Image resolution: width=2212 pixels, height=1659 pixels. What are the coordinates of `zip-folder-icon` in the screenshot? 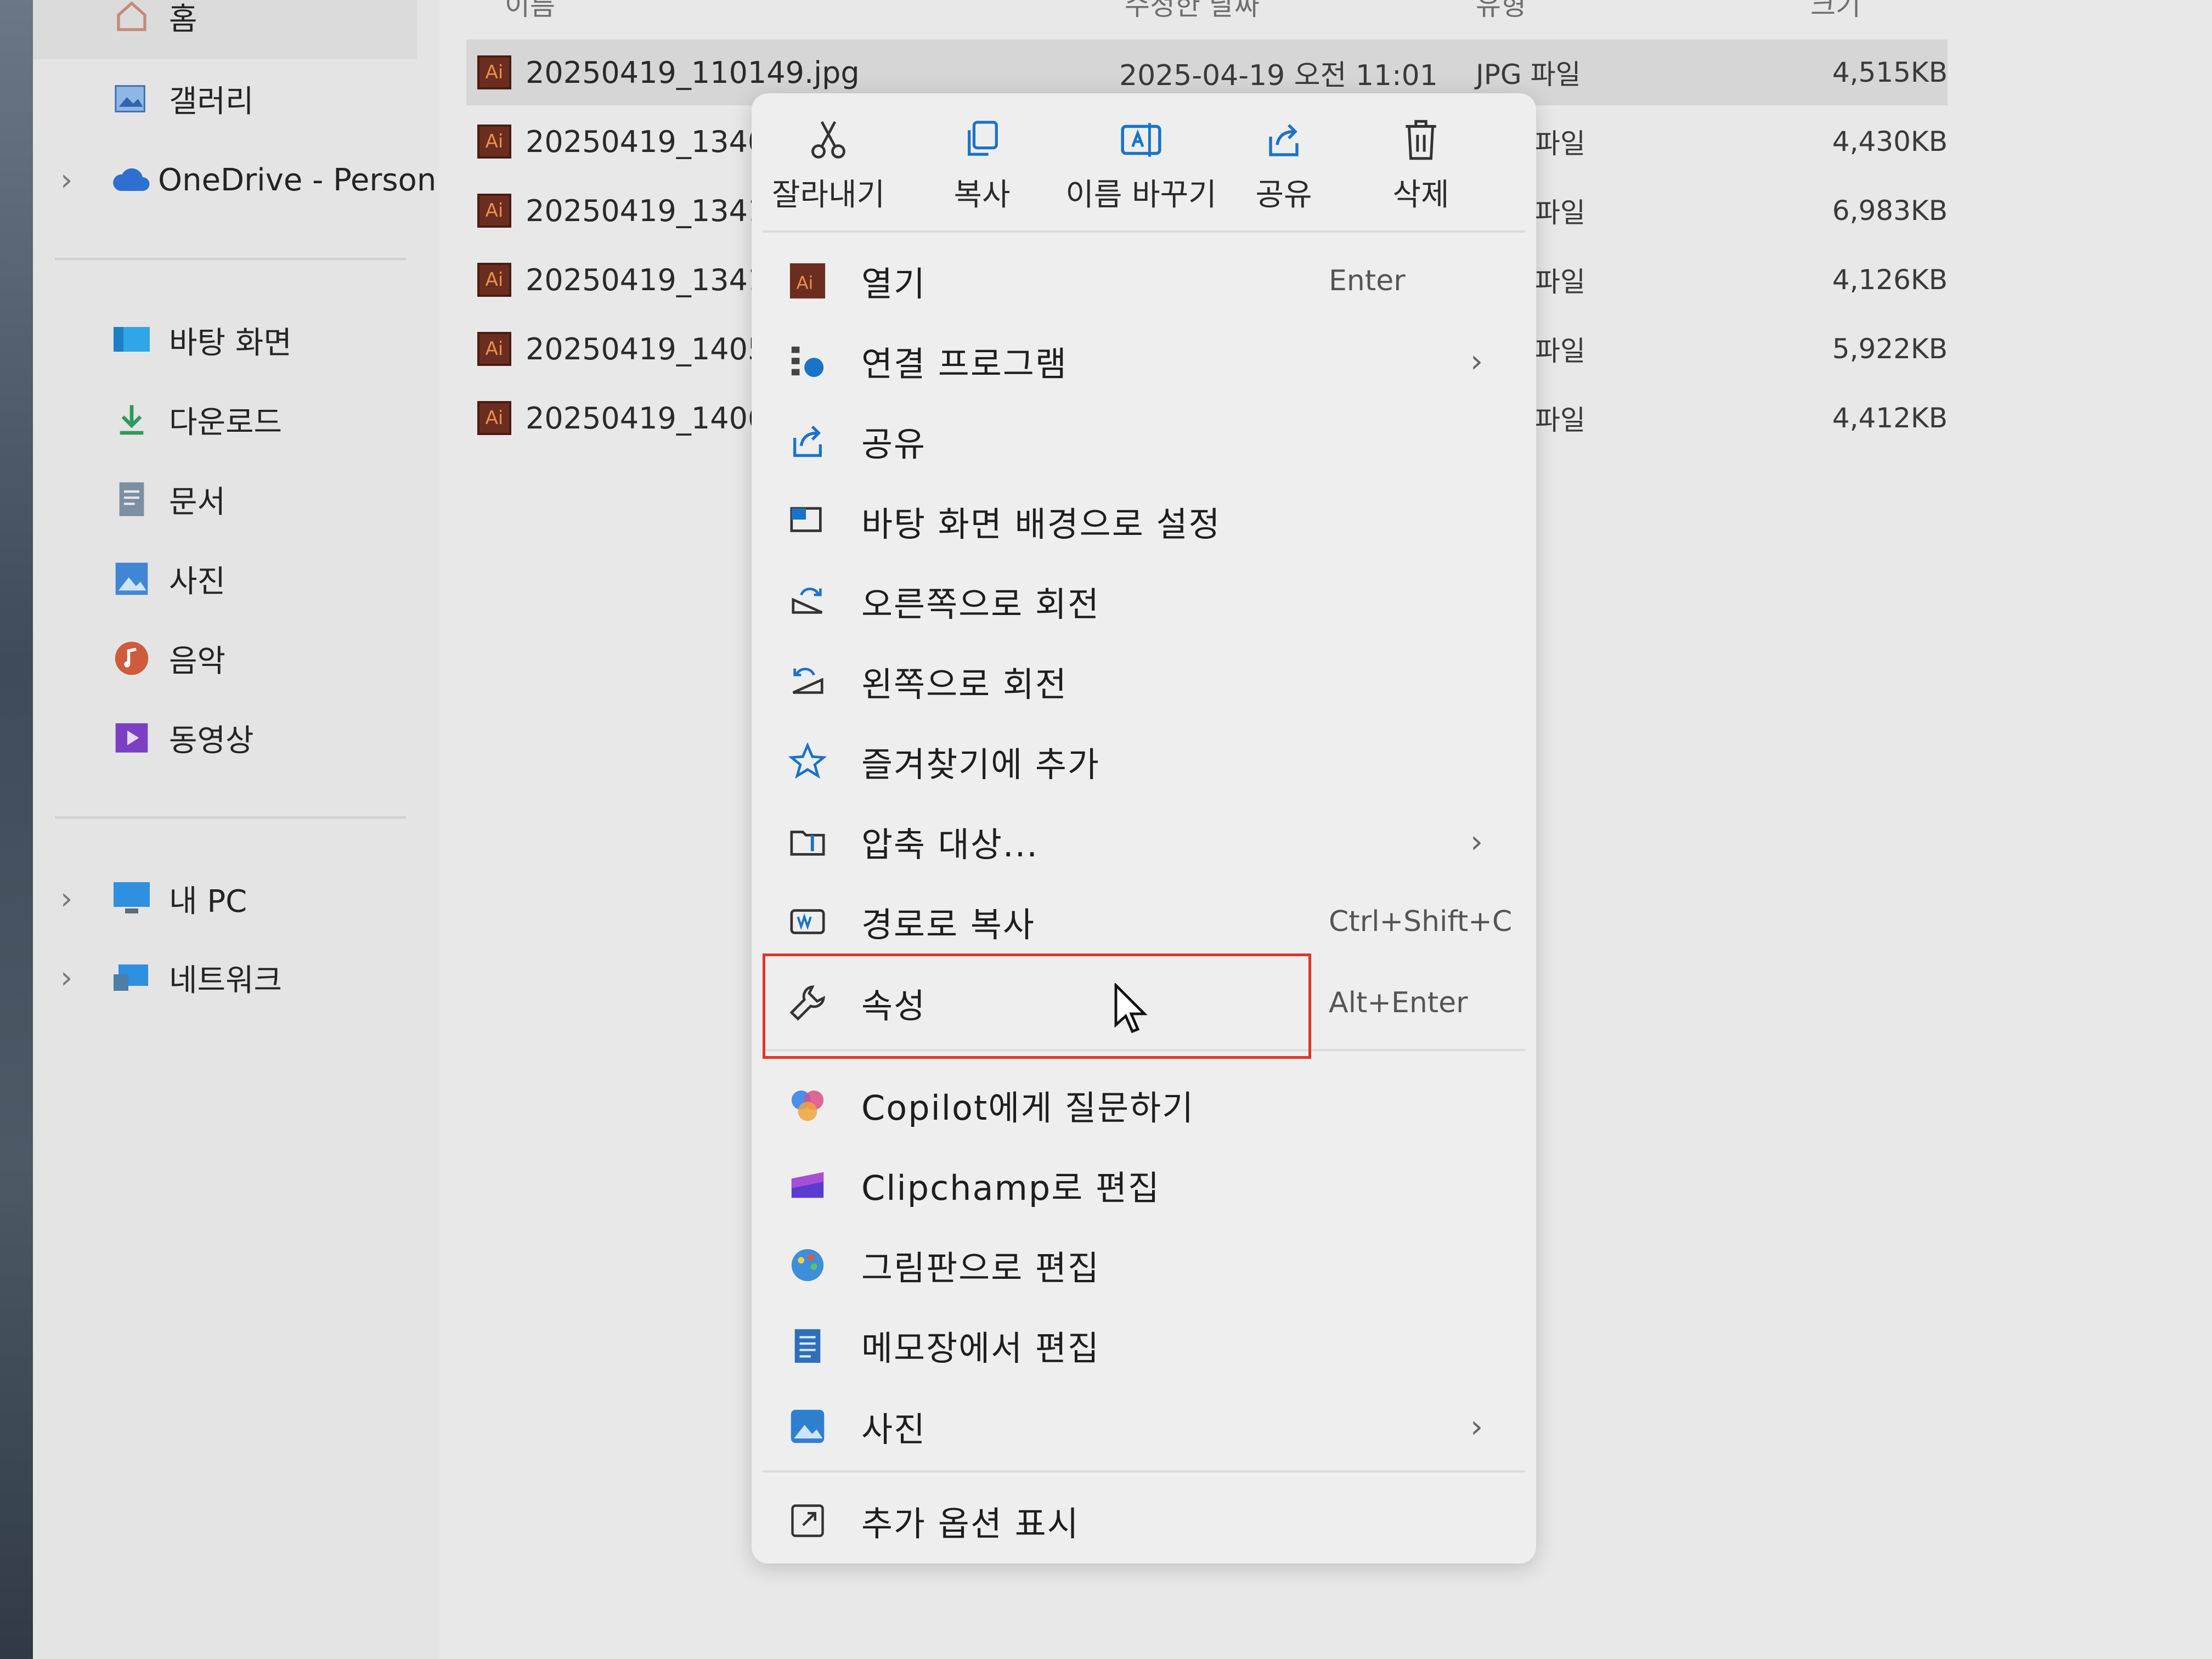 It's located at (808, 842).